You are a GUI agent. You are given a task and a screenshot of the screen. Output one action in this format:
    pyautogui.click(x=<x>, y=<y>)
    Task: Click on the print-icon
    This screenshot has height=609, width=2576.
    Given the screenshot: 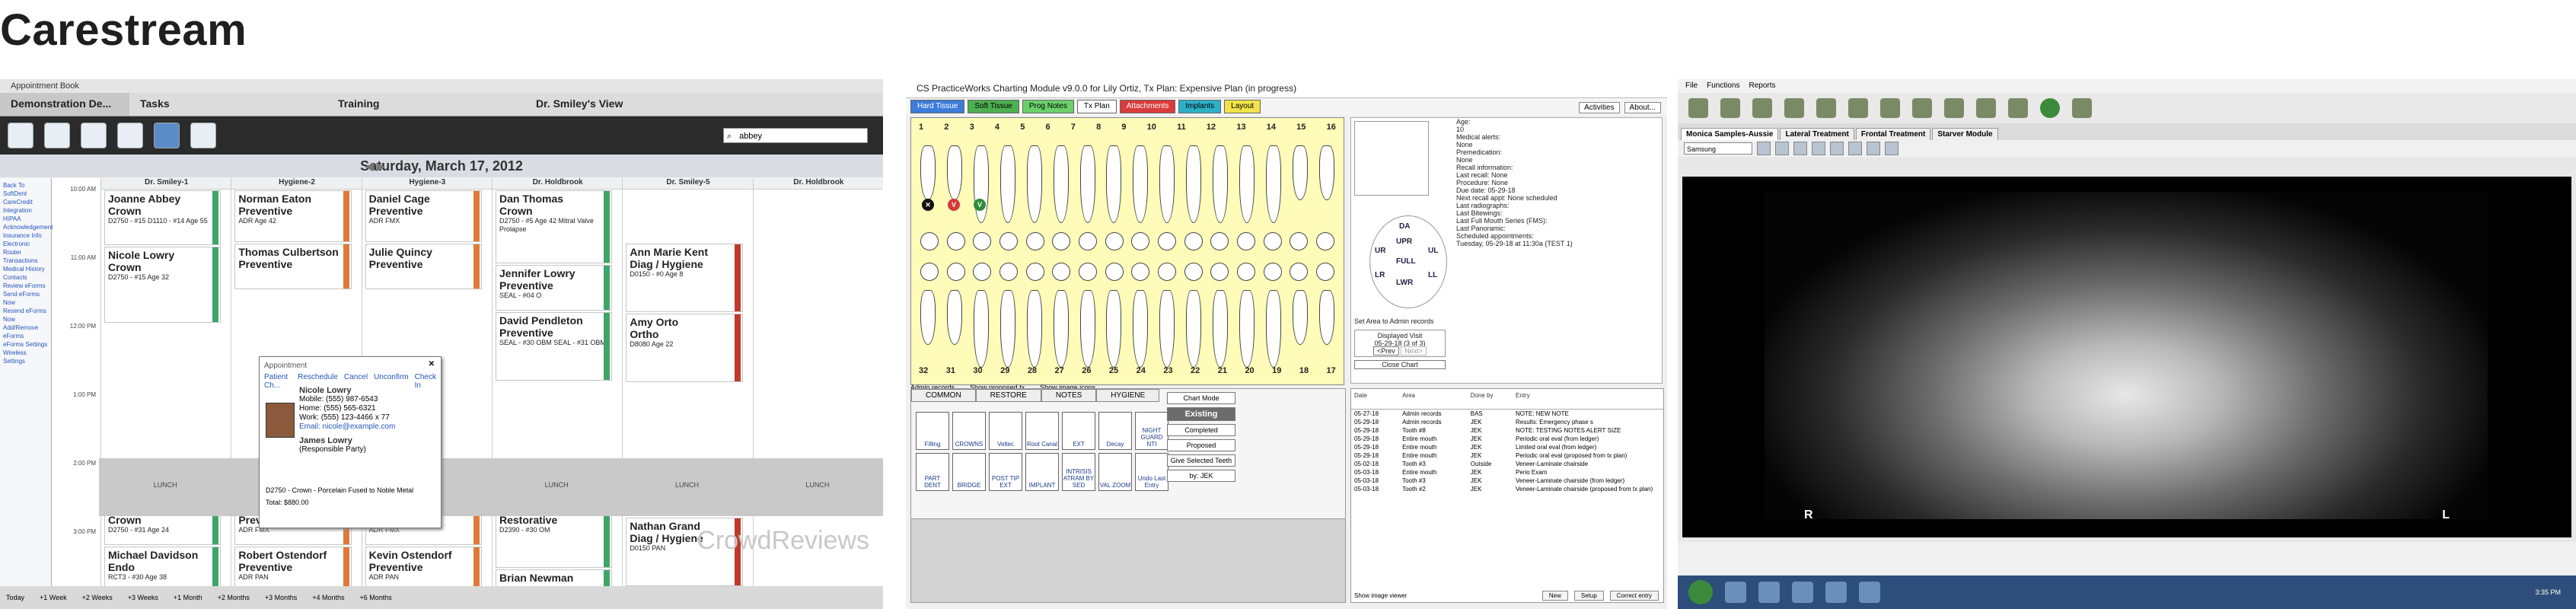 What is the action you would take?
    pyautogui.click(x=203, y=135)
    